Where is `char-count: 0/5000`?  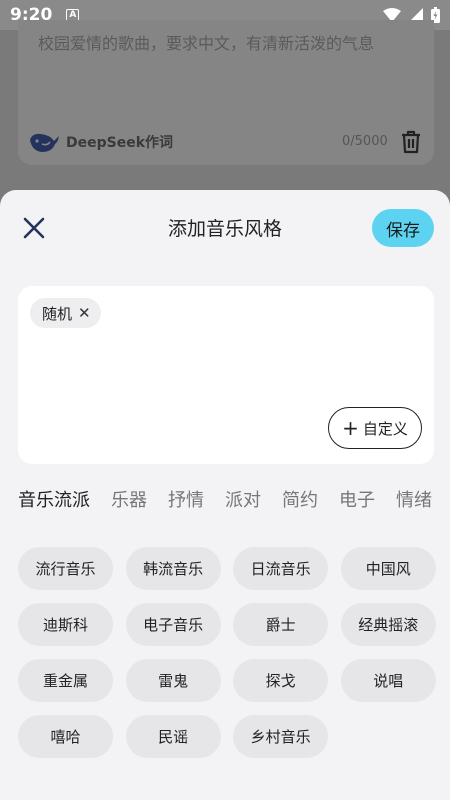
char-count: 0/5000 is located at coordinates (365, 141).